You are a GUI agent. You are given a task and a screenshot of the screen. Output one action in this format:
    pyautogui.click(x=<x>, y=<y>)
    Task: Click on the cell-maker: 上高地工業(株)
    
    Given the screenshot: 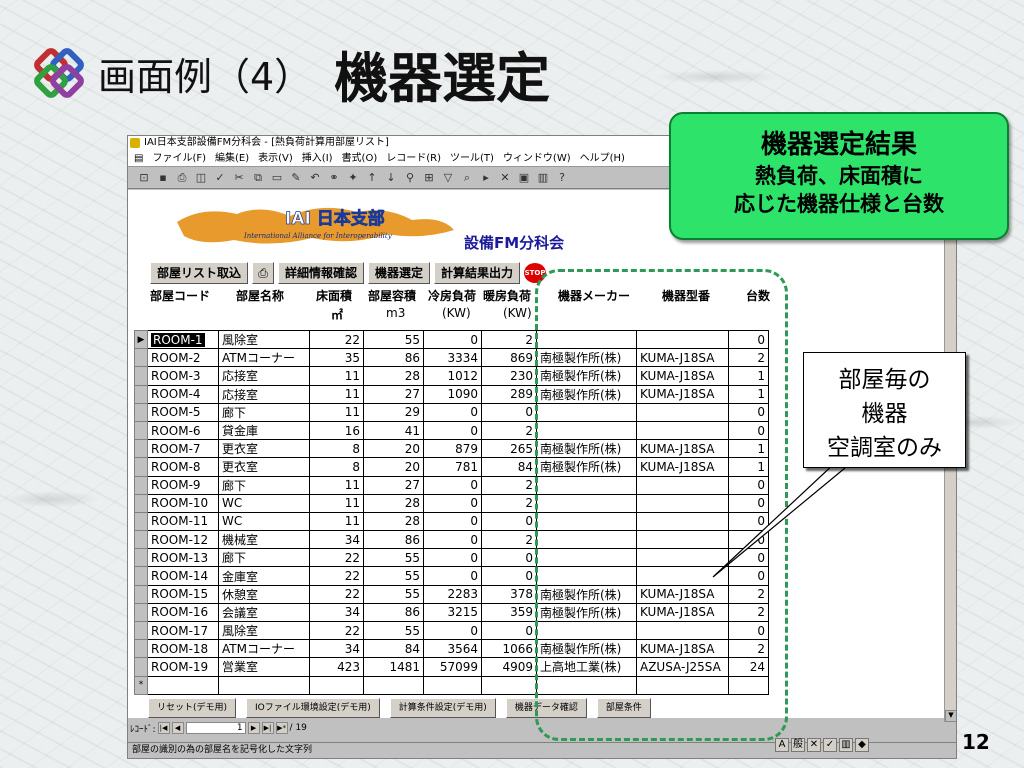 What is the action you would take?
    pyautogui.click(x=586, y=667)
    